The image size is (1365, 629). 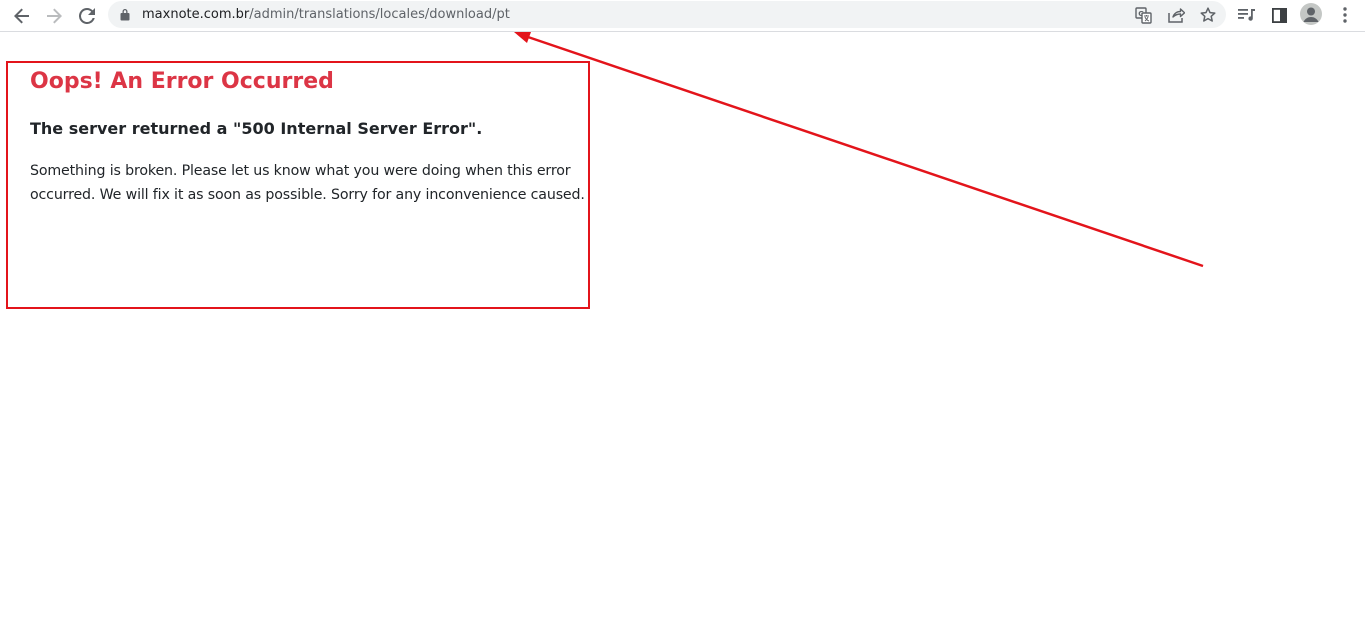 I want to click on arrow-head-icon, so click(x=522, y=37).